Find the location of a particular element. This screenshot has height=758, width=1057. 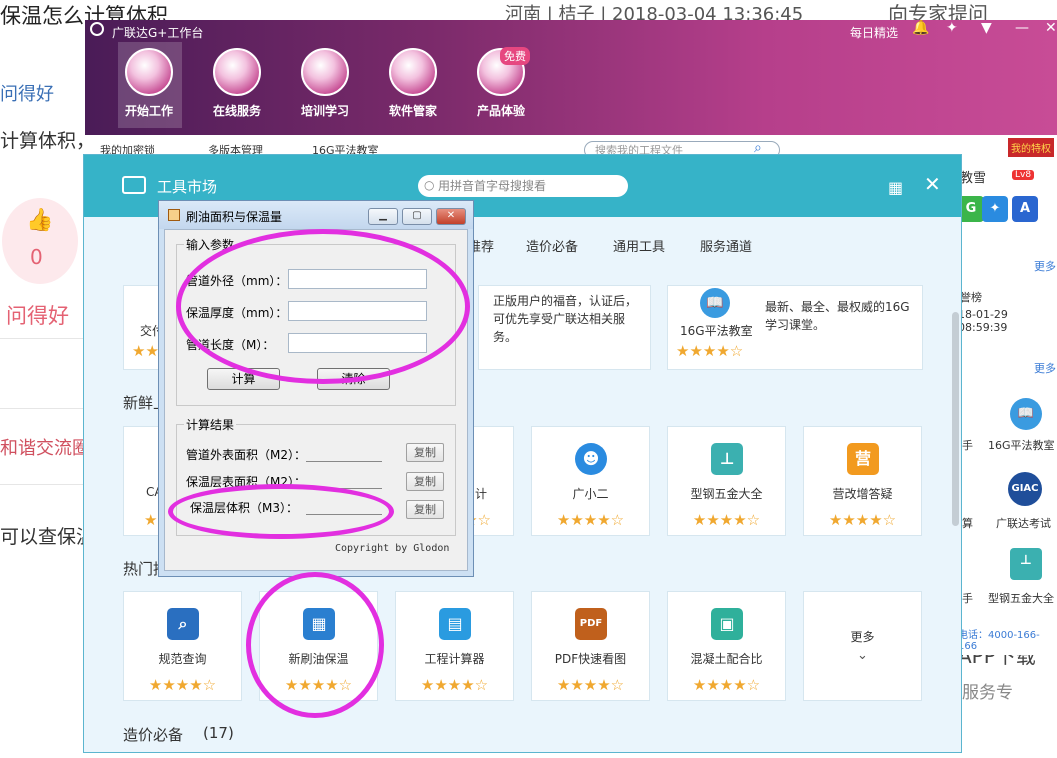

giac-icon: GIAC is located at coordinates (1025, 489).